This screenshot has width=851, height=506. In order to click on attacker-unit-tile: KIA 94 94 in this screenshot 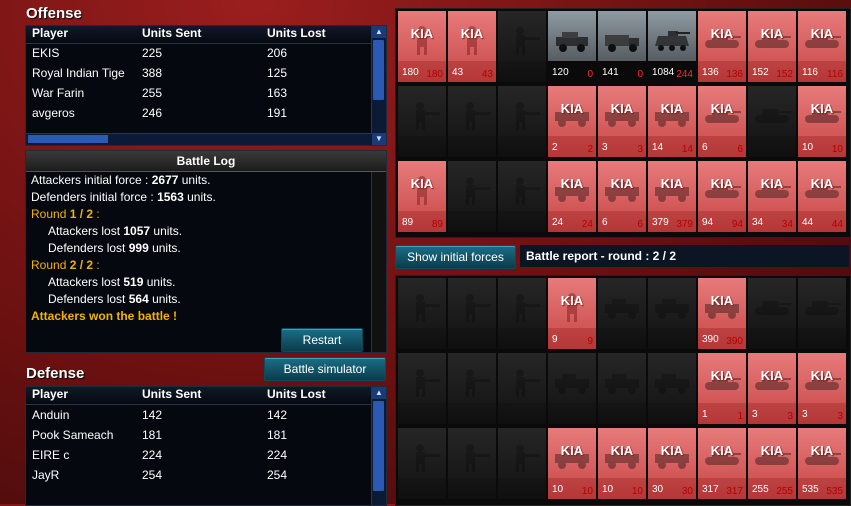, I will do `click(722, 196)`.